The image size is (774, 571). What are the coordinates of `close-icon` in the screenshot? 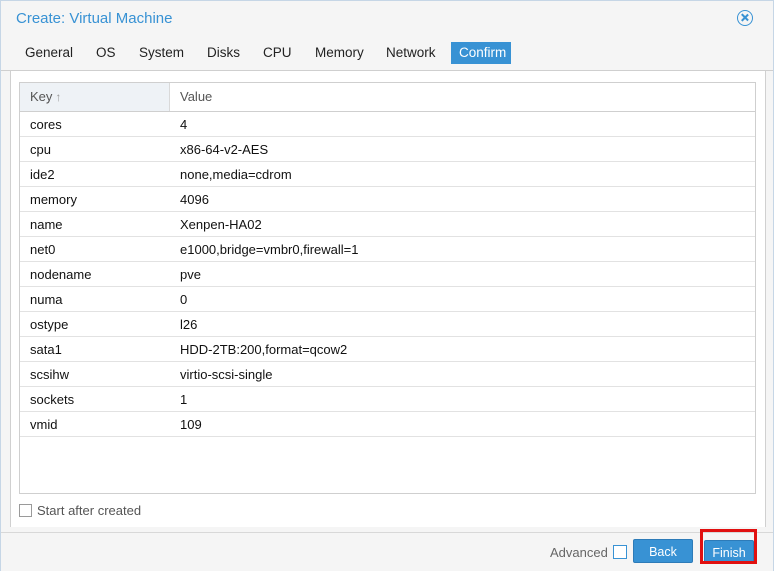 It's located at (745, 18).